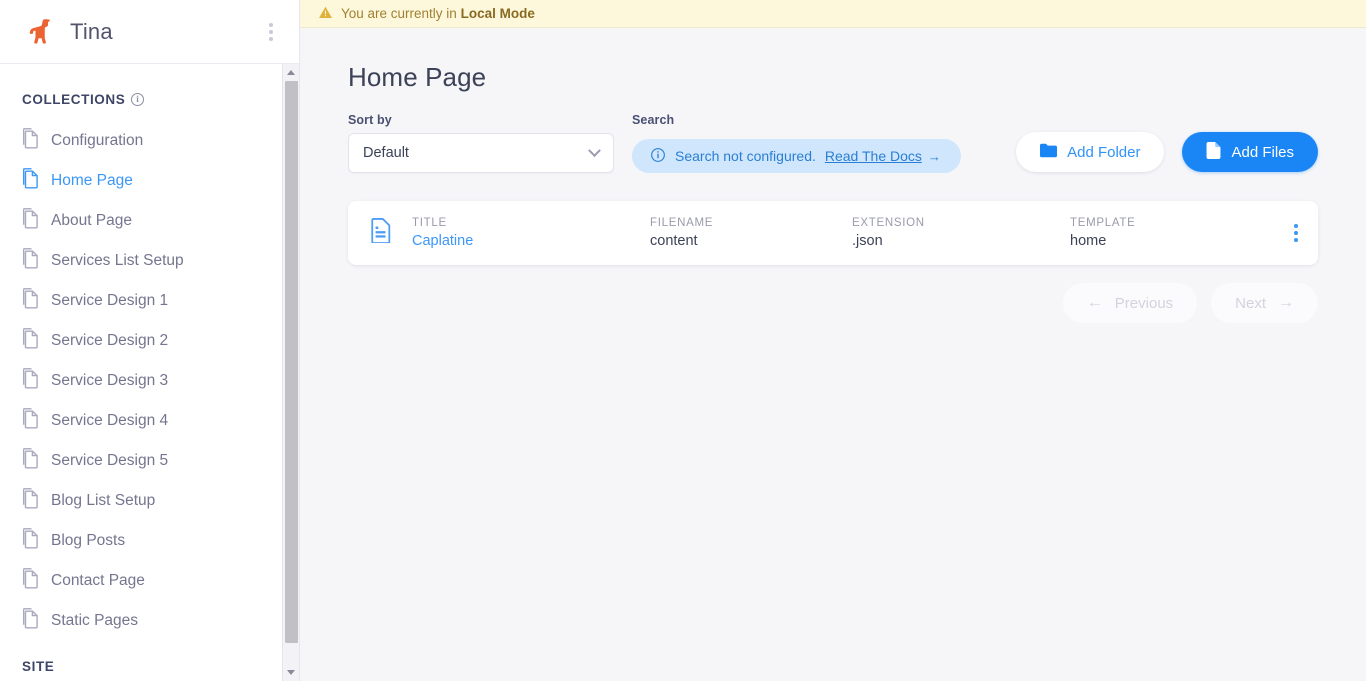 The height and width of the screenshot is (681, 1366). What do you see at coordinates (291, 672) in the screenshot?
I see `scroll-down-button` at bounding box center [291, 672].